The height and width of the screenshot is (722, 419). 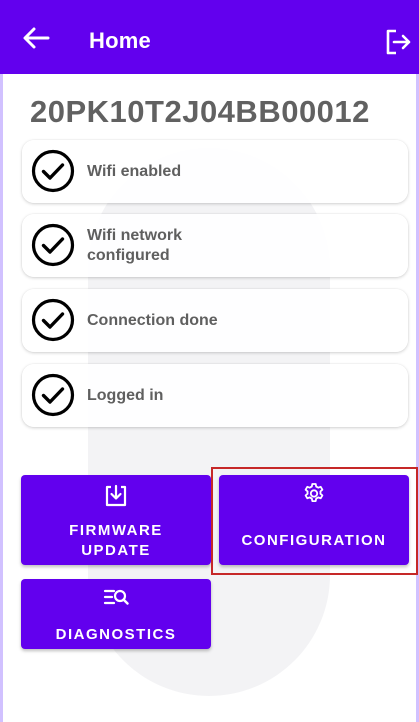 I want to click on status-label: Wifi enabled, so click(x=134, y=171).